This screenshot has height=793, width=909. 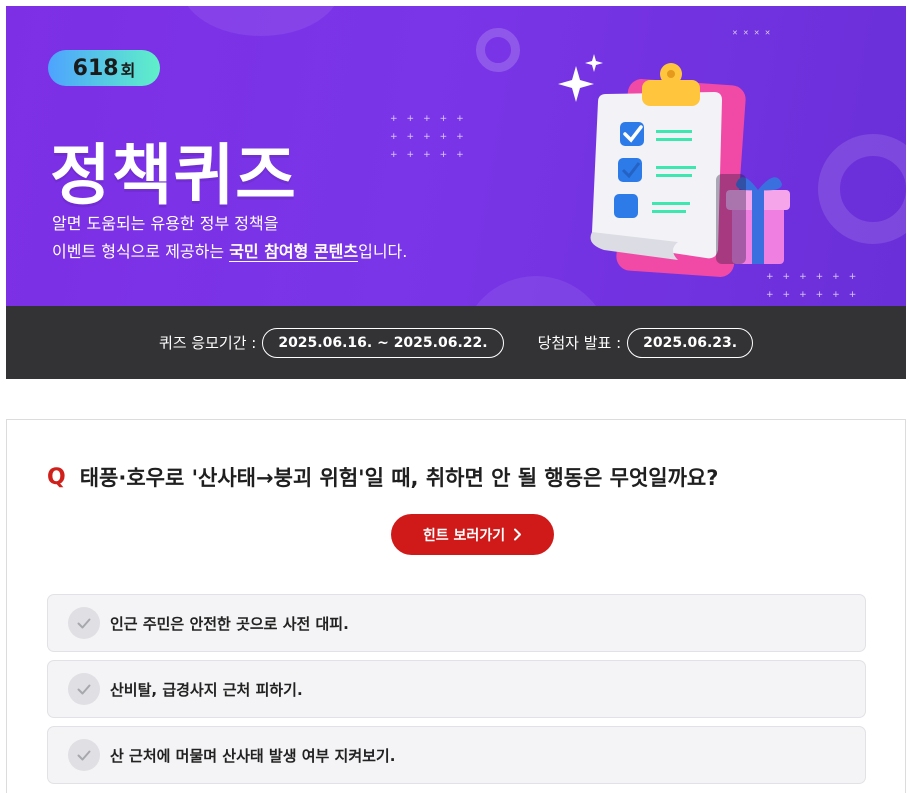 I want to click on banner-desc-prefix: 이벤트 형식으로 제공하는, so click(x=141, y=251).